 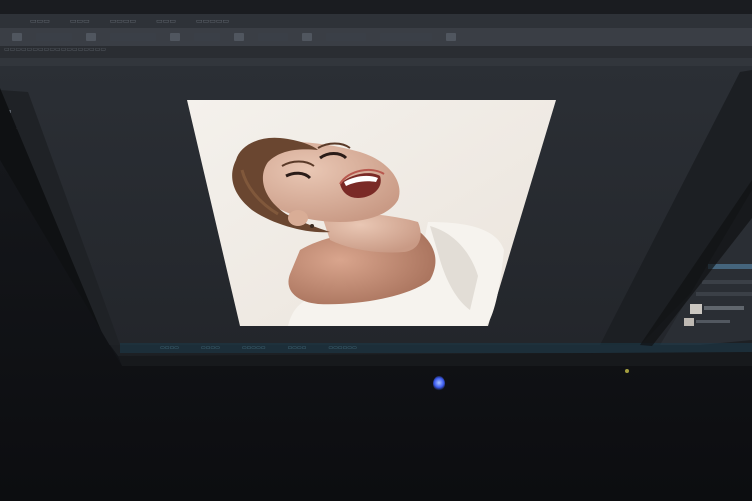 What do you see at coordinates (439, 383) in the screenshot?
I see `power-led-icon` at bounding box center [439, 383].